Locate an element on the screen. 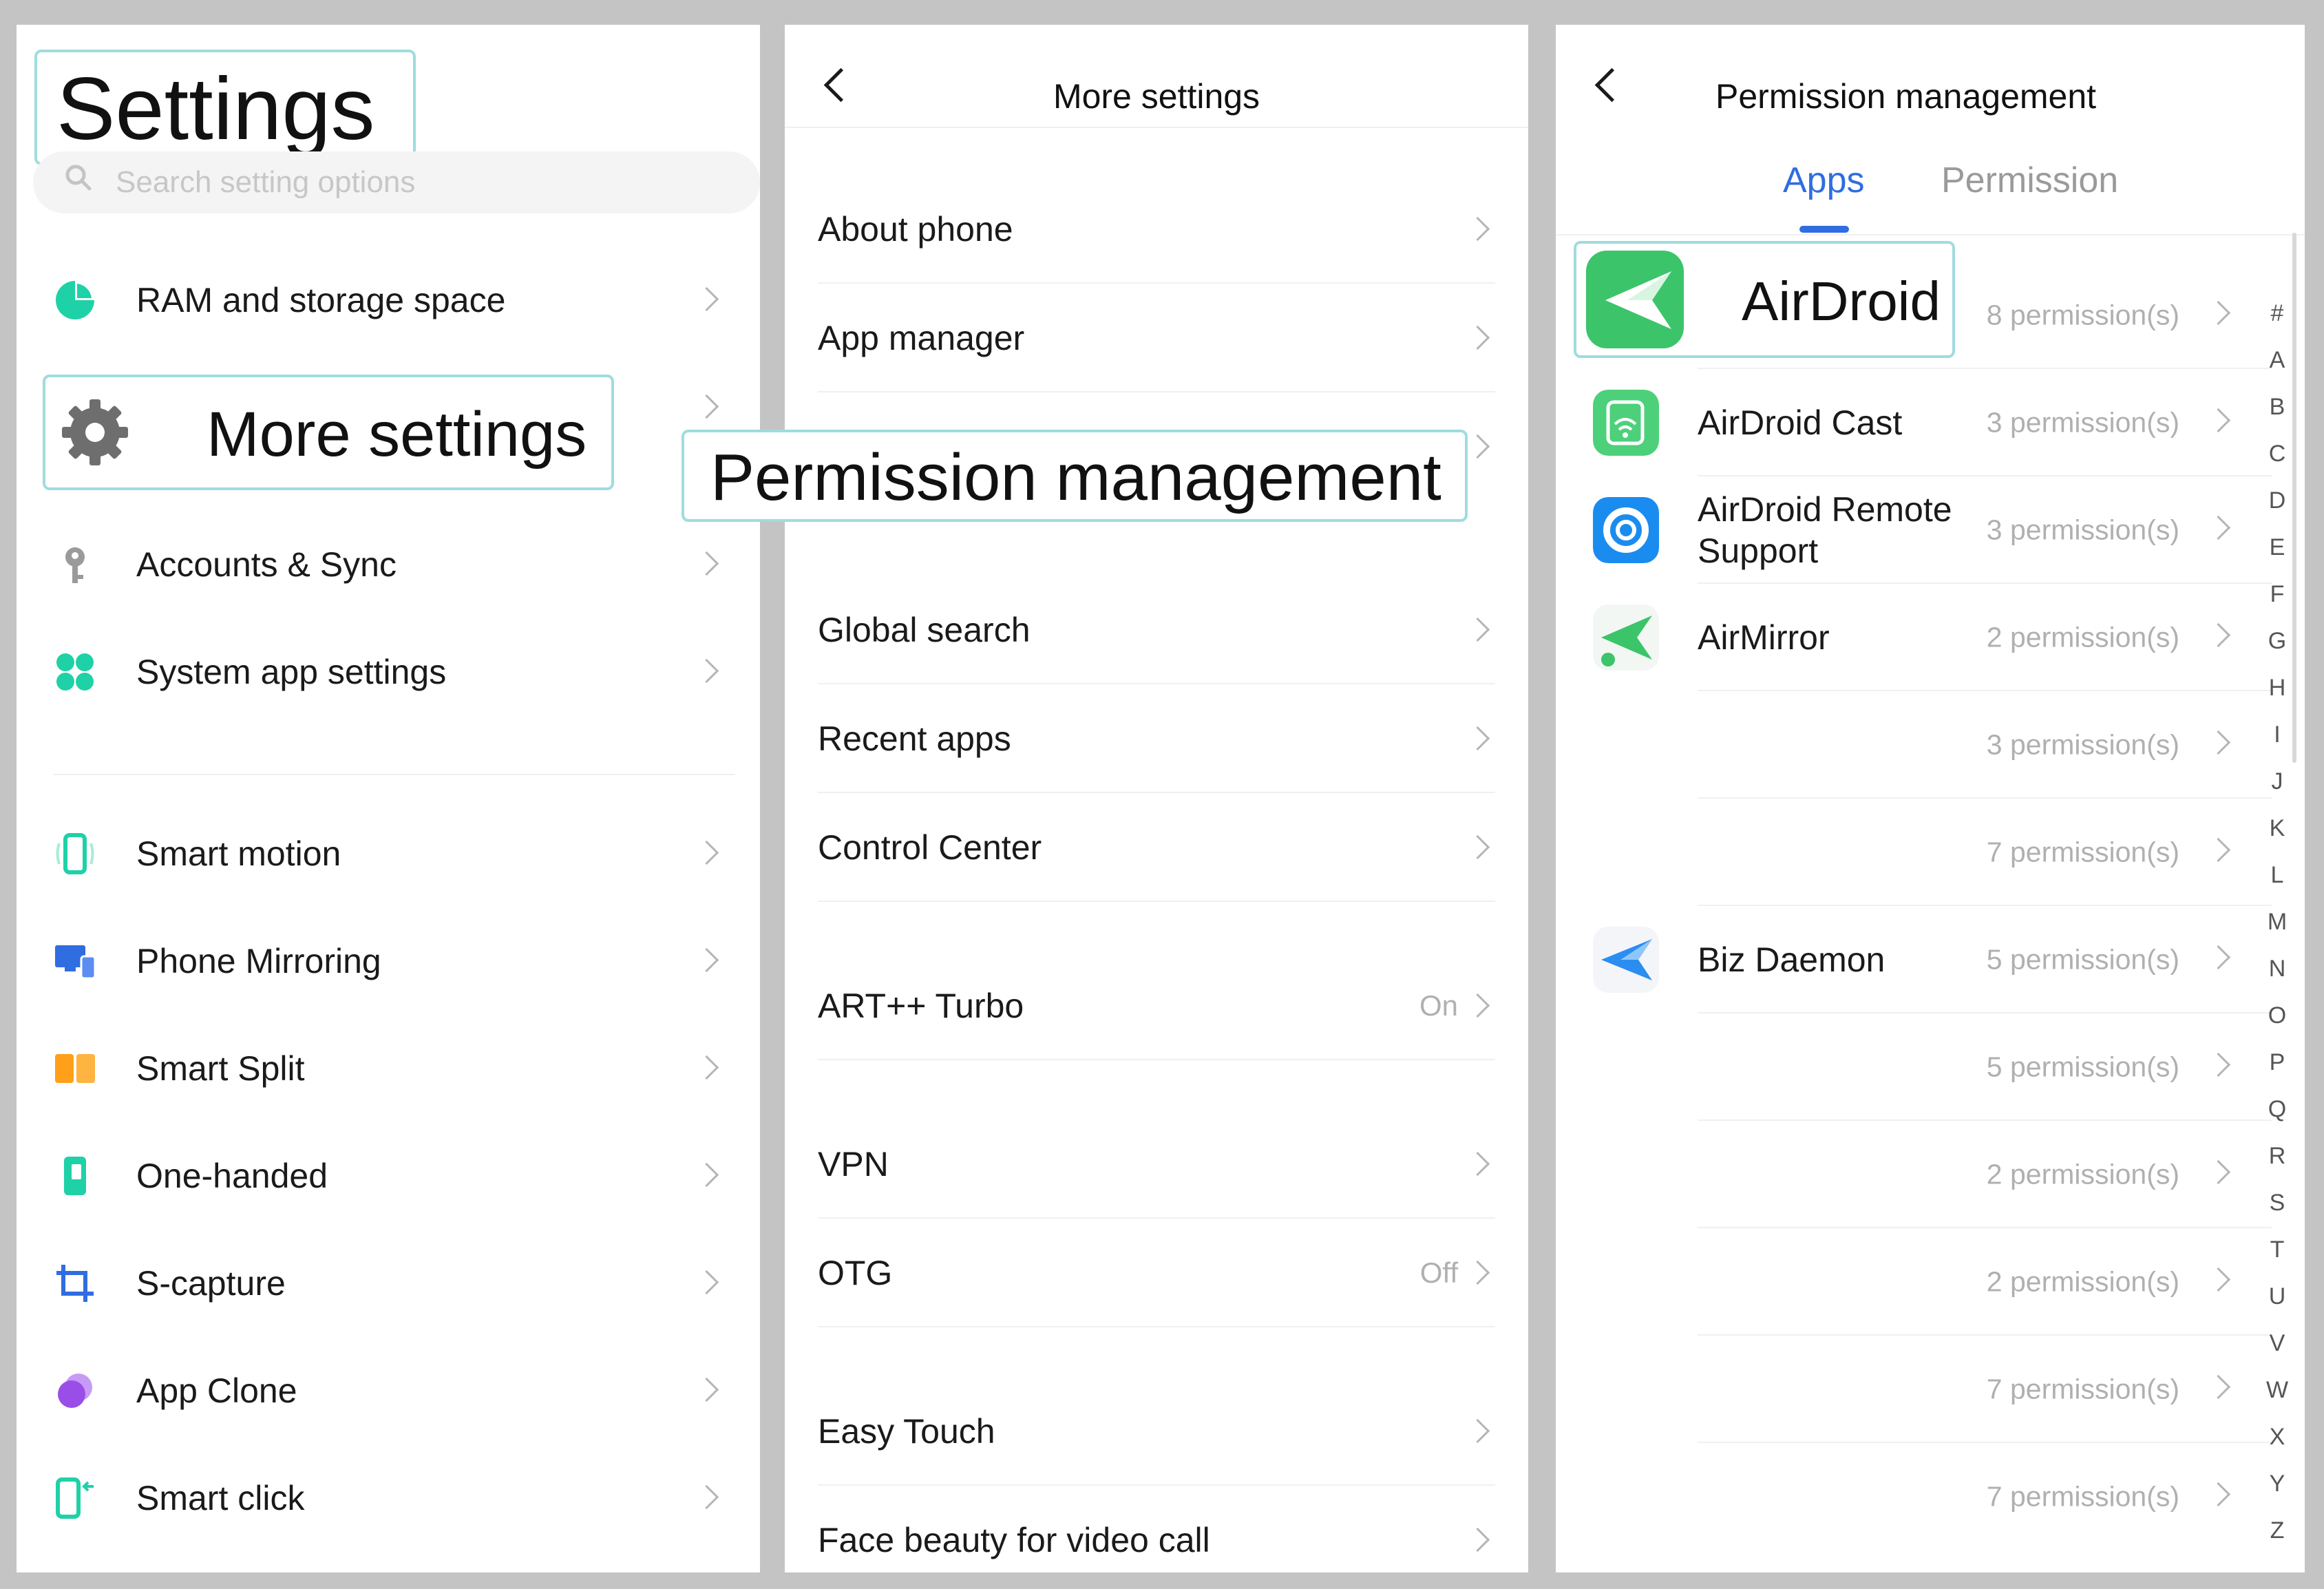 This screenshot has height=1589, width=2324. more-settings-label: More settings is located at coordinates (397, 434).